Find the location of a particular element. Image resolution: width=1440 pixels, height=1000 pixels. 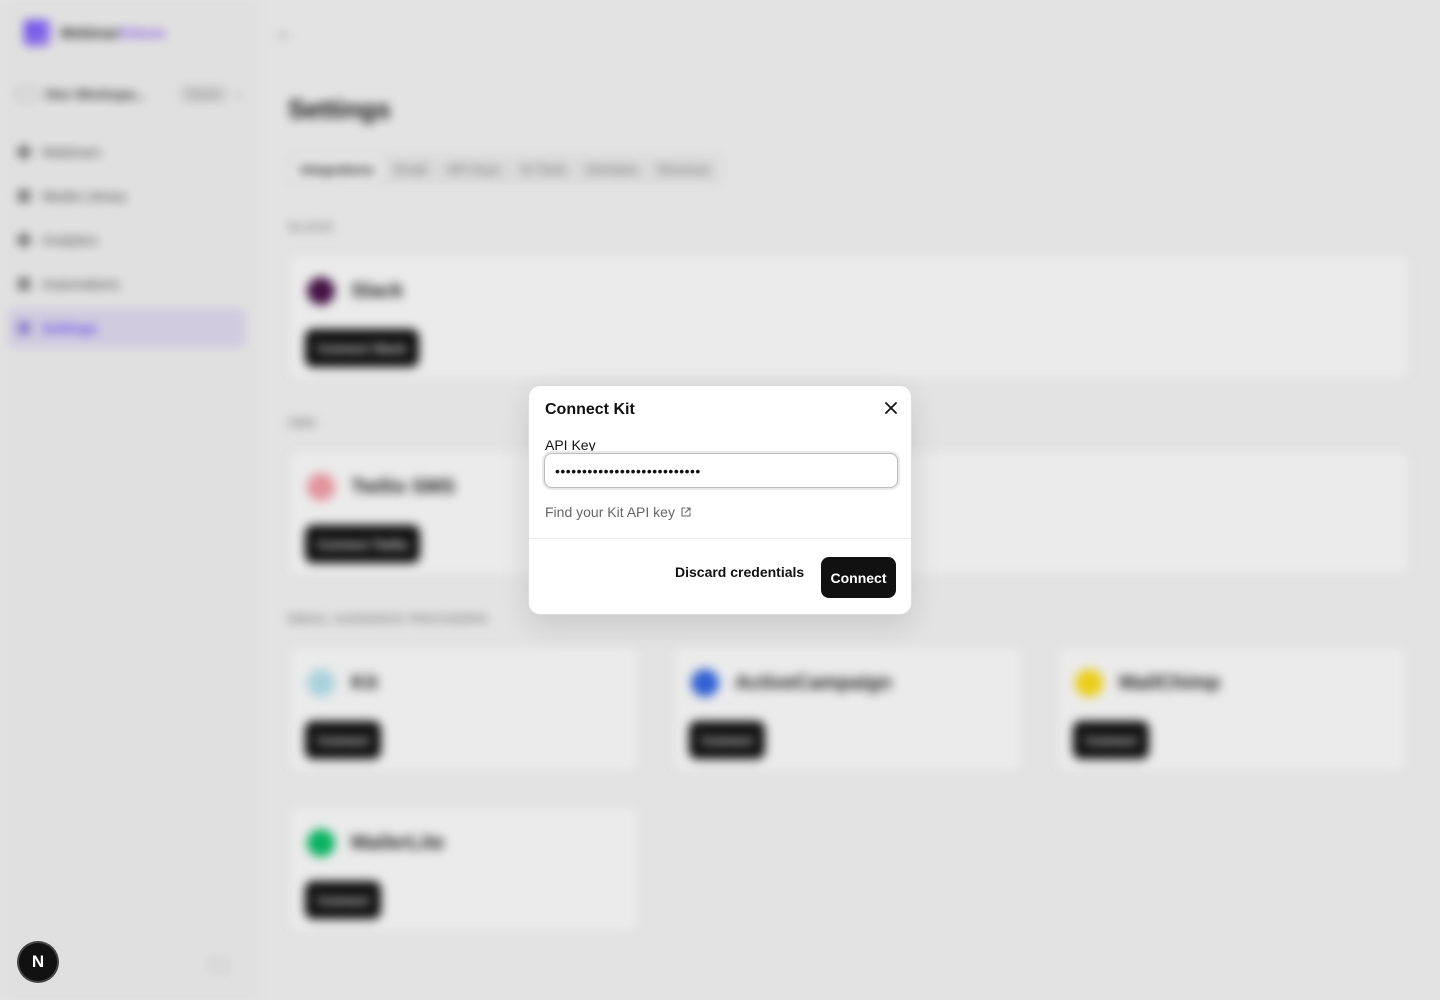

help-link-text: Find your Kit API key is located at coordinates (610, 512).